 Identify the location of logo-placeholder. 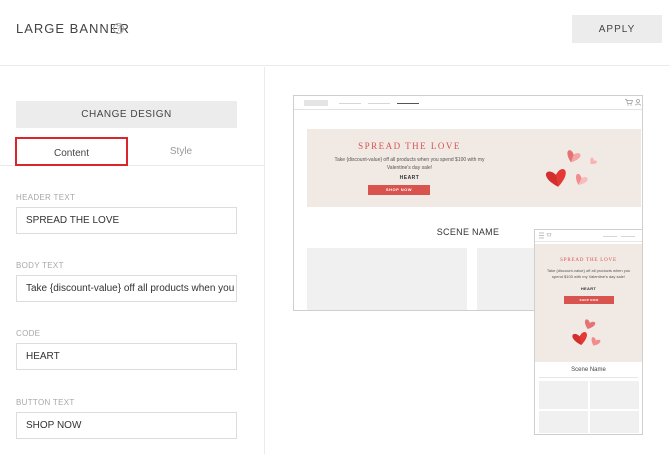
(316, 103).